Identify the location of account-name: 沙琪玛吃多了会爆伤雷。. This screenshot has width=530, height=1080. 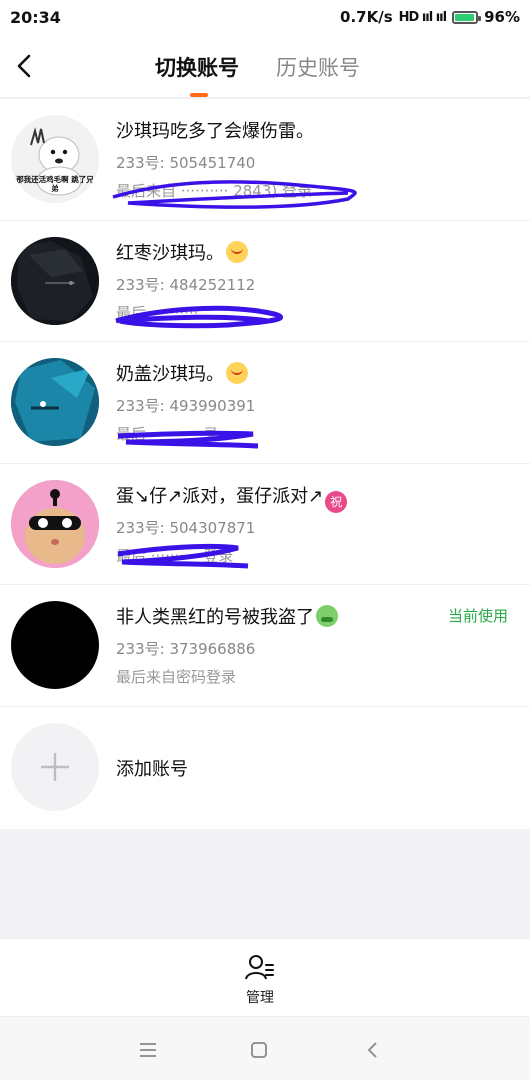
(215, 131).